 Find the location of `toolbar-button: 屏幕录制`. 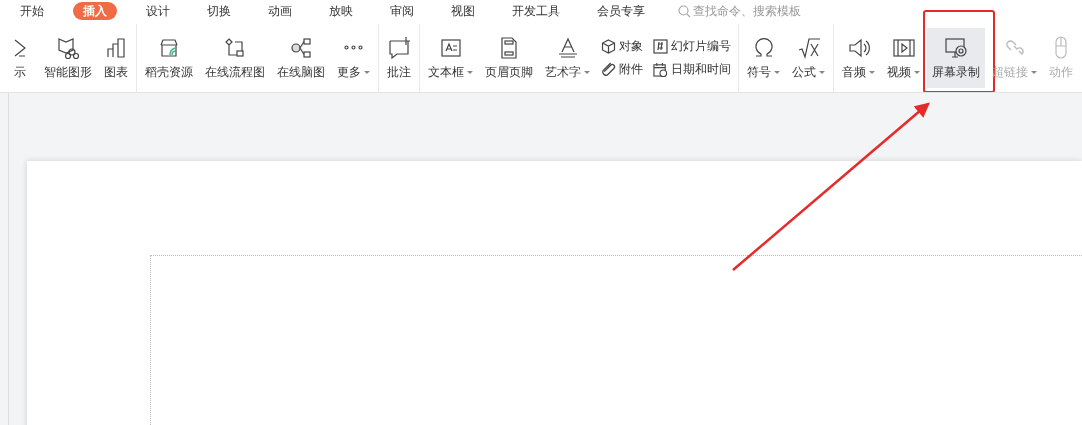

toolbar-button: 屏幕录制 is located at coordinates (956, 58).